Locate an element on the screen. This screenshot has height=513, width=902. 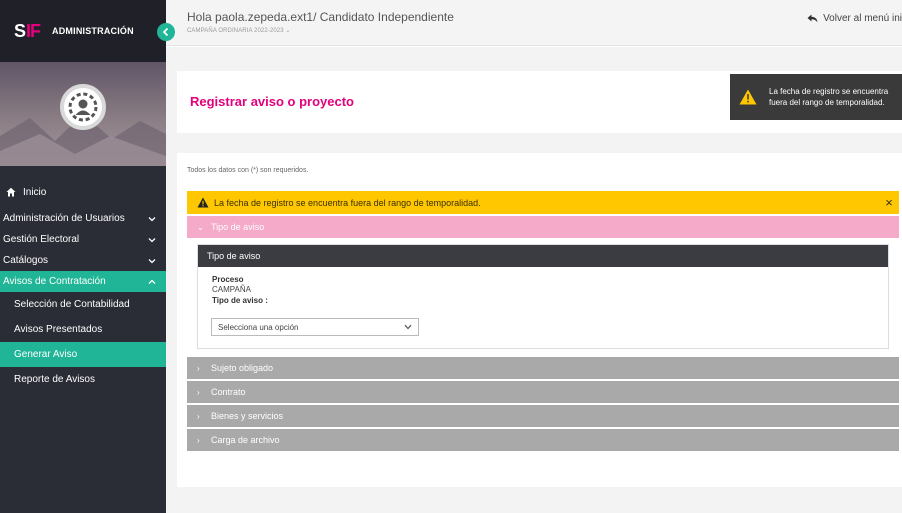
section-sujeto-obligado: › Sujeto obligado is located at coordinates (543, 368).